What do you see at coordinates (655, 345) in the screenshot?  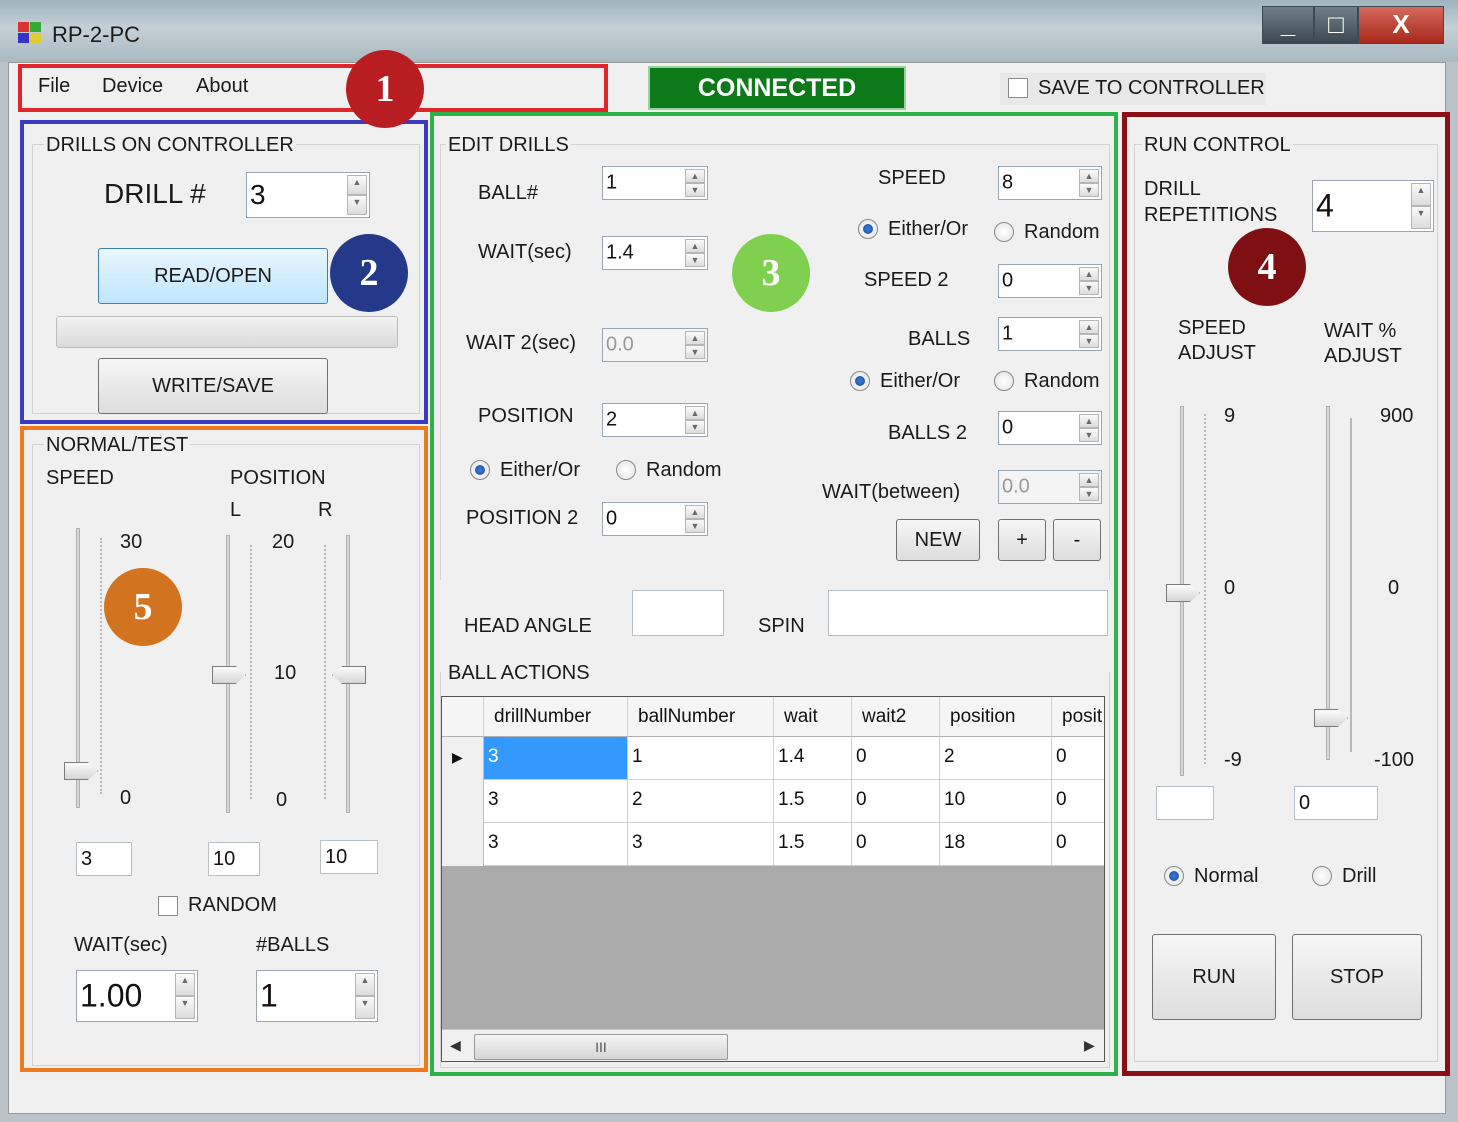 I see `wait2-spinner: 0.0 ▲ ▼` at bounding box center [655, 345].